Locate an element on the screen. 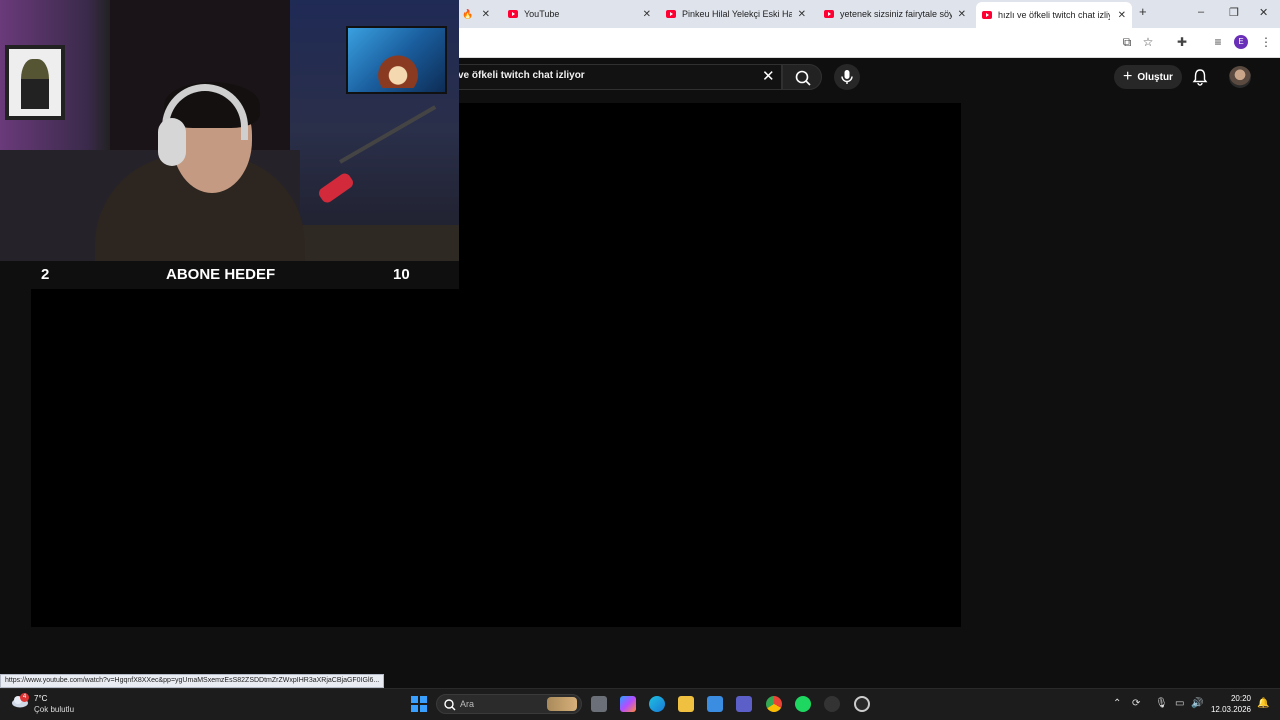  profile-avatar: E is located at coordinates (1241, 42).